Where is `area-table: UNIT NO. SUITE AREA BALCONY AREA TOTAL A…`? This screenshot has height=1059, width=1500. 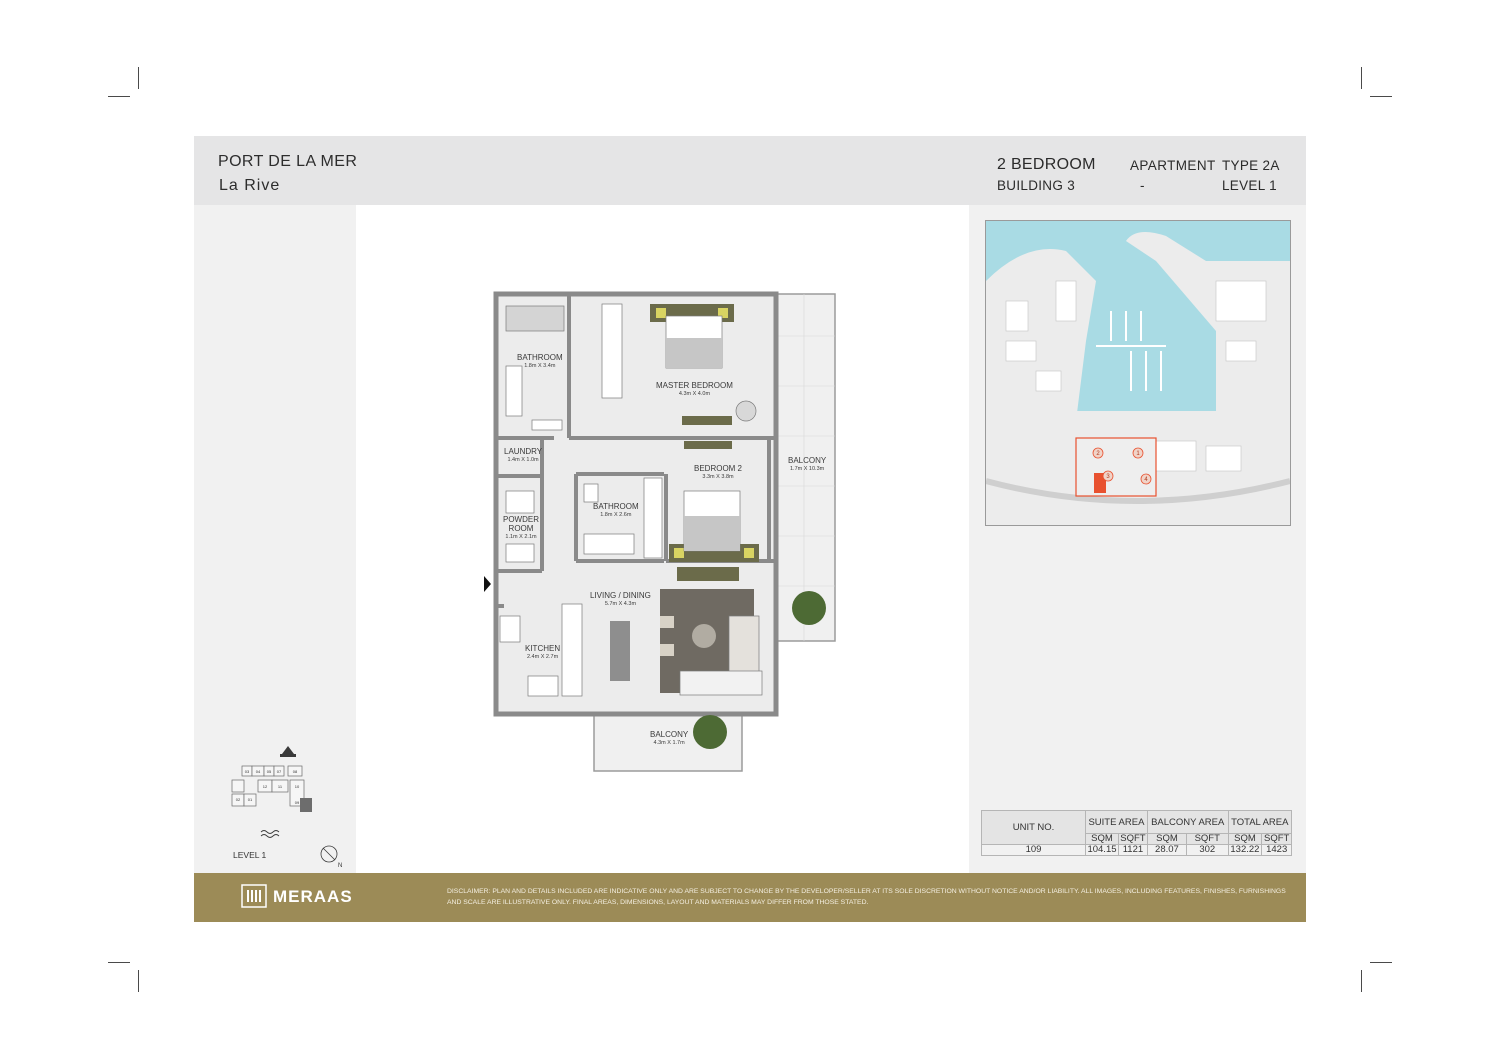 area-table: UNIT NO. SUITE AREA BALCONY AREA TOTAL A… is located at coordinates (1137, 833).